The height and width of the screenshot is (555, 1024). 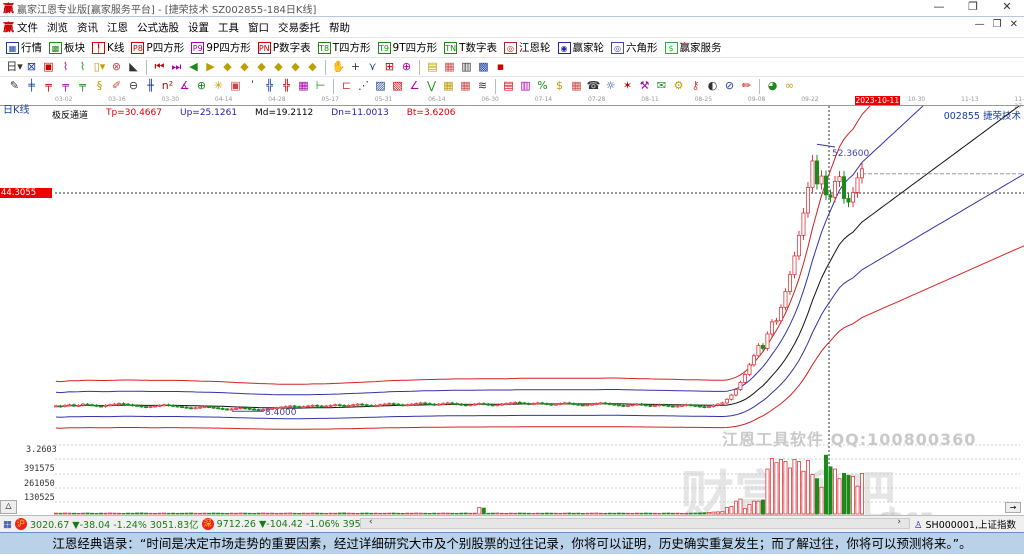 I want to click on candle-icon: ▯▾, so click(x=99, y=67).